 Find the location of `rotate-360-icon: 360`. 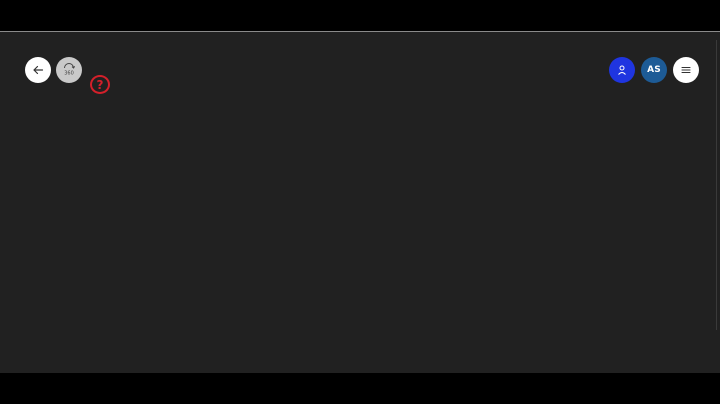

rotate-360-icon: 360 is located at coordinates (69, 70).